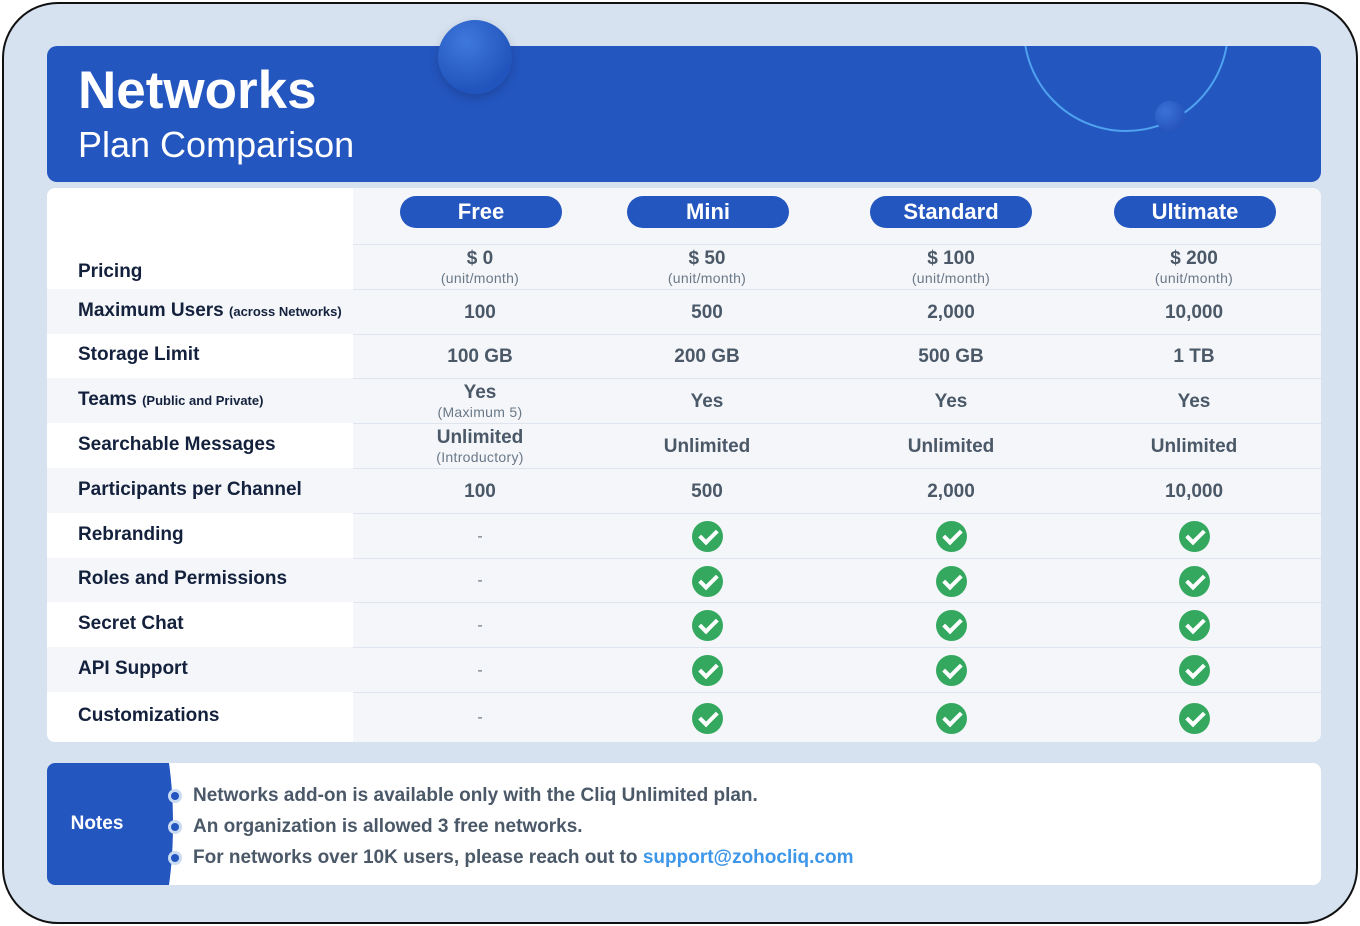 The image size is (1360, 926). I want to click on plan-header-standard: Standard, so click(951, 212).